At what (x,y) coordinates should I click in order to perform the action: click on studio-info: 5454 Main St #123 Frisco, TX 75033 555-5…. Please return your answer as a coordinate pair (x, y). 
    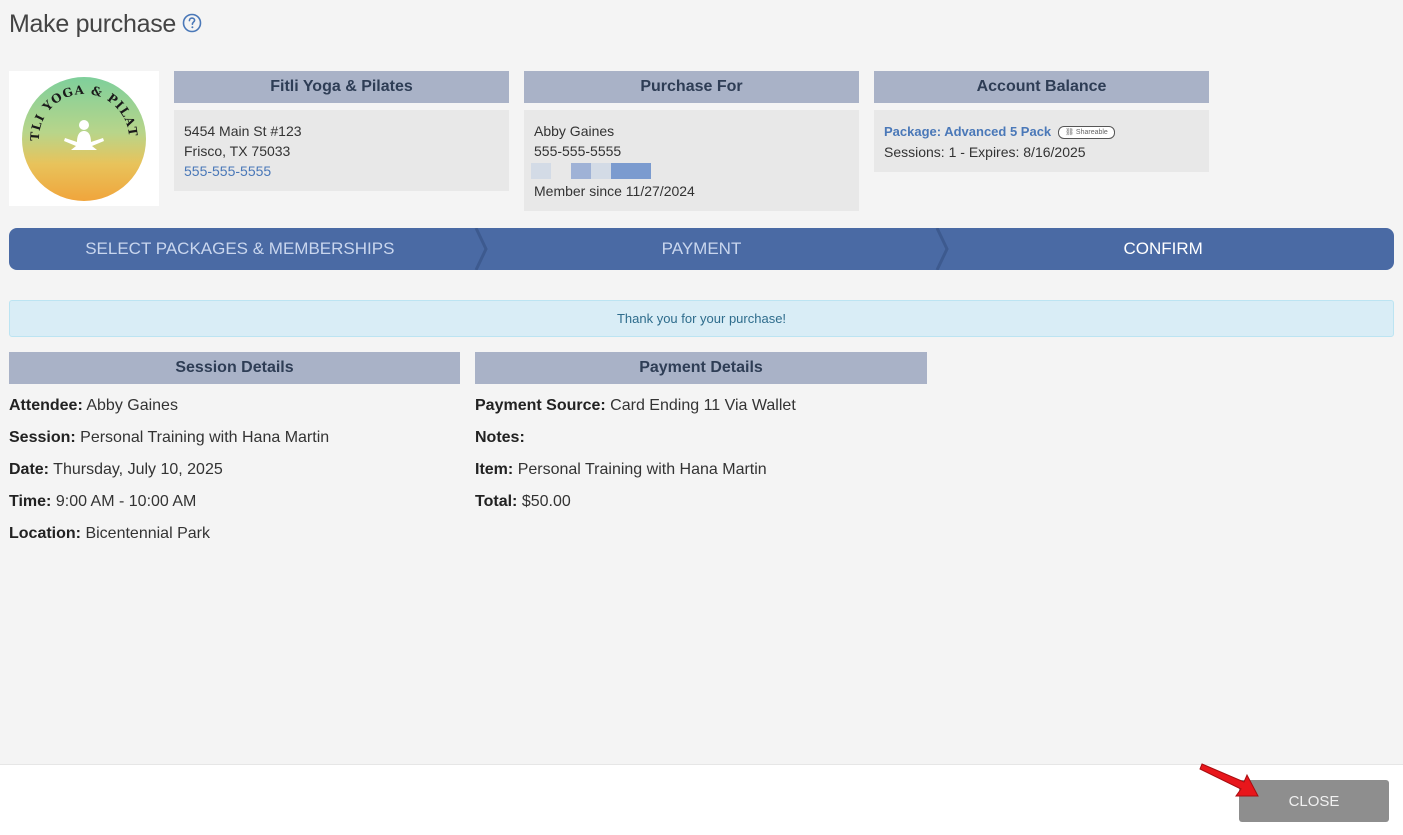
    Looking at the image, I should click on (341, 150).